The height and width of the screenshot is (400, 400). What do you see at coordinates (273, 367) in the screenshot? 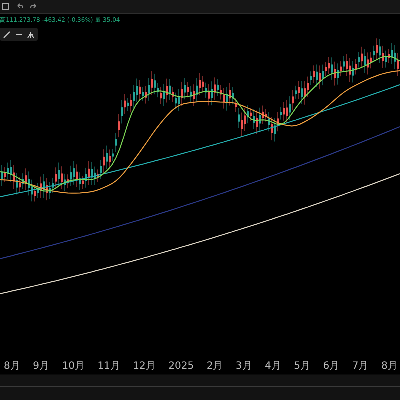
I see `time-axis-label: 4月` at bounding box center [273, 367].